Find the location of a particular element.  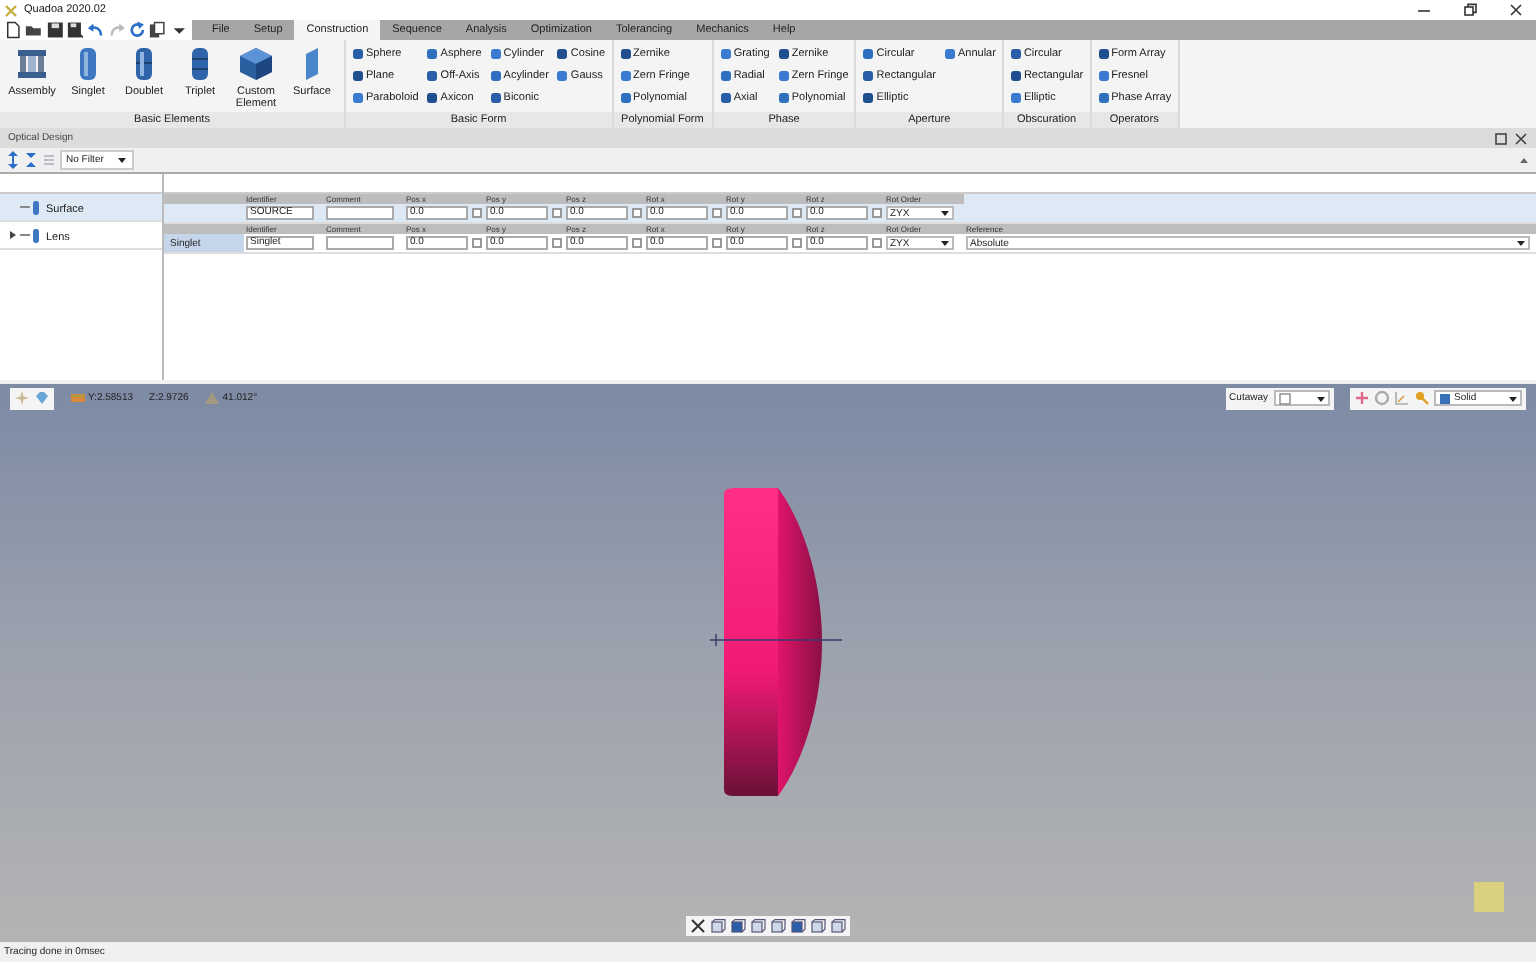

undo-icon is located at coordinates (96, 30).